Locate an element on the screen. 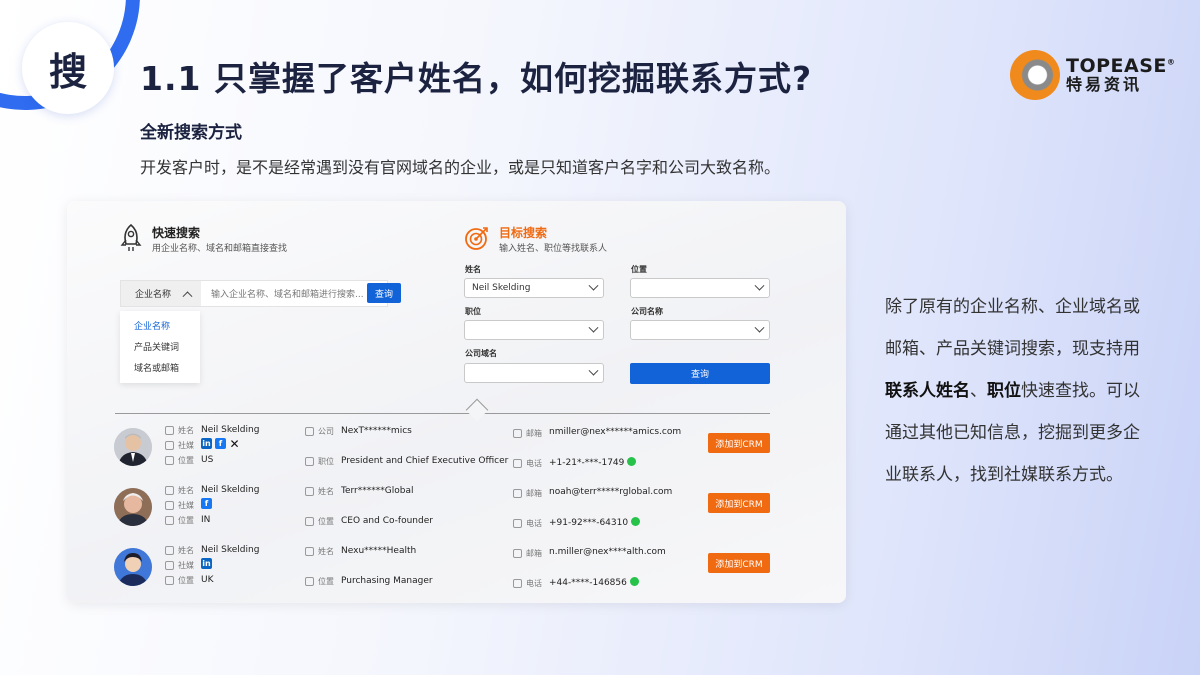  contact-location: US is located at coordinates (207, 460).